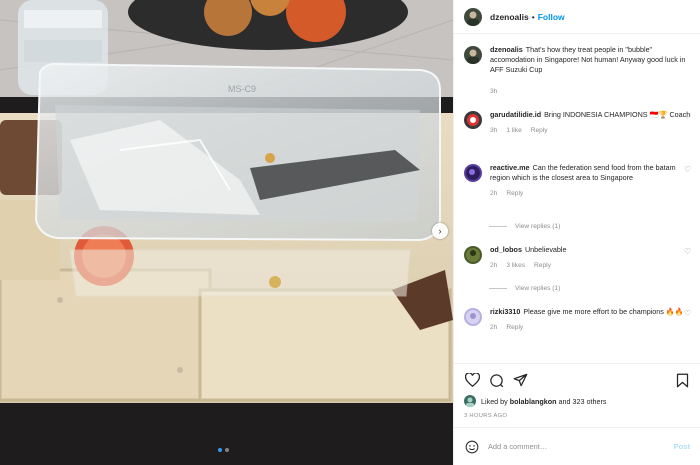  What do you see at coordinates (493, 131) in the screenshot?
I see `comment-time: 3h` at bounding box center [493, 131].